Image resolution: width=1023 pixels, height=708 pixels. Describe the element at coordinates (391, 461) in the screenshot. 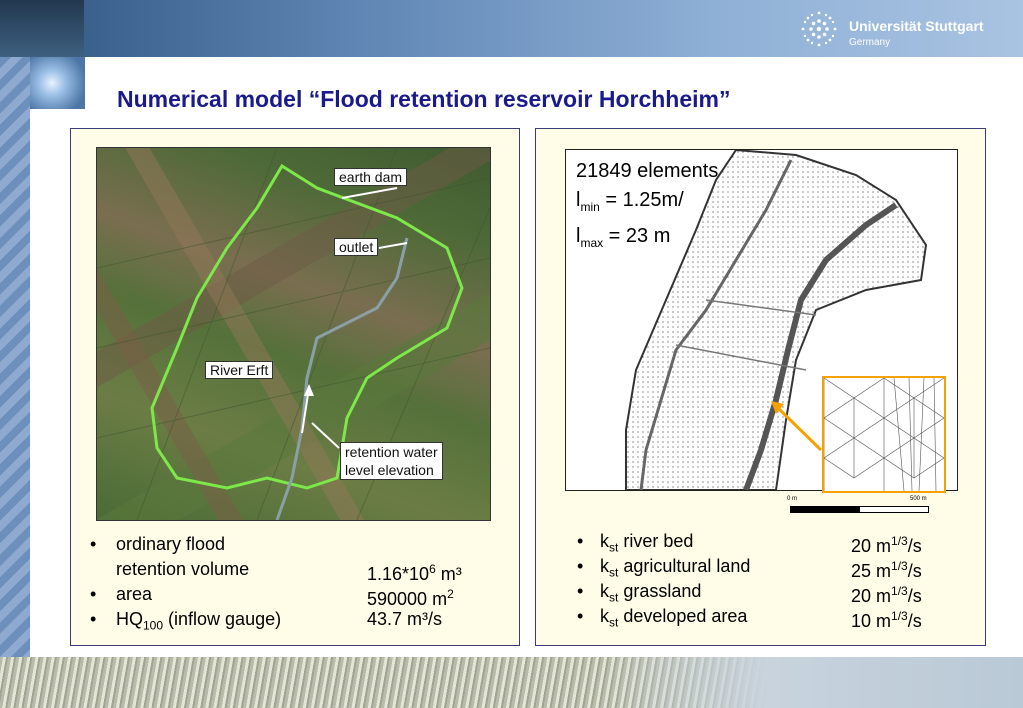

I see `label-retention: retention water level elevation` at that location.